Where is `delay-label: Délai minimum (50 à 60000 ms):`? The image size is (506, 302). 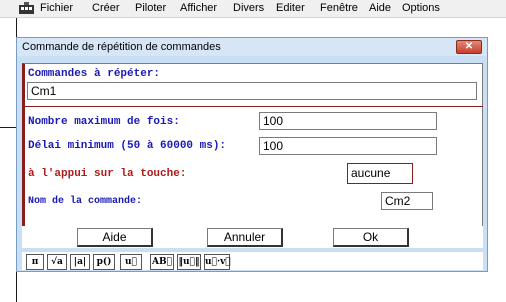 delay-label: Délai minimum (50 à 60000 ms): is located at coordinates (127, 146).